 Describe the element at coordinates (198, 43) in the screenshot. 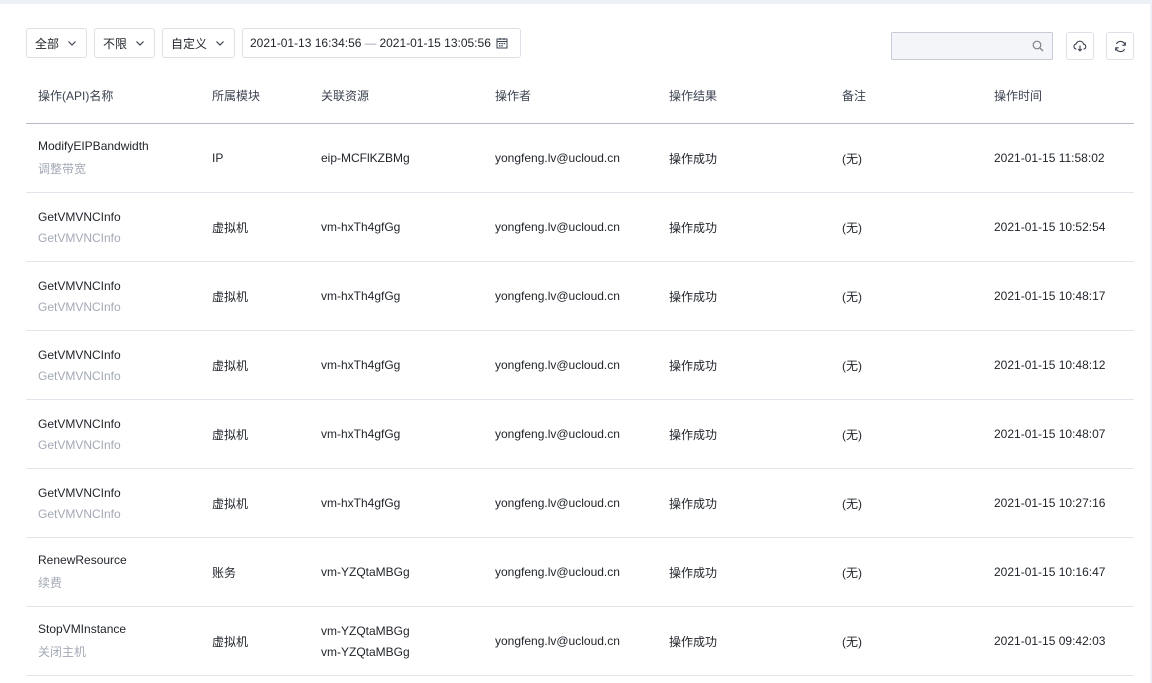

I see `range-type-dropdown: 自定义` at that location.